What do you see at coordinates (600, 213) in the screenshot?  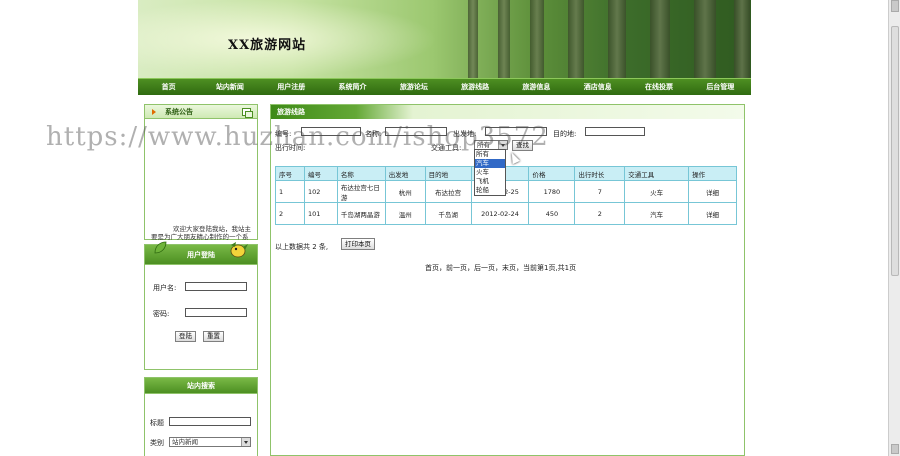 I see `cell-days: 2` at bounding box center [600, 213].